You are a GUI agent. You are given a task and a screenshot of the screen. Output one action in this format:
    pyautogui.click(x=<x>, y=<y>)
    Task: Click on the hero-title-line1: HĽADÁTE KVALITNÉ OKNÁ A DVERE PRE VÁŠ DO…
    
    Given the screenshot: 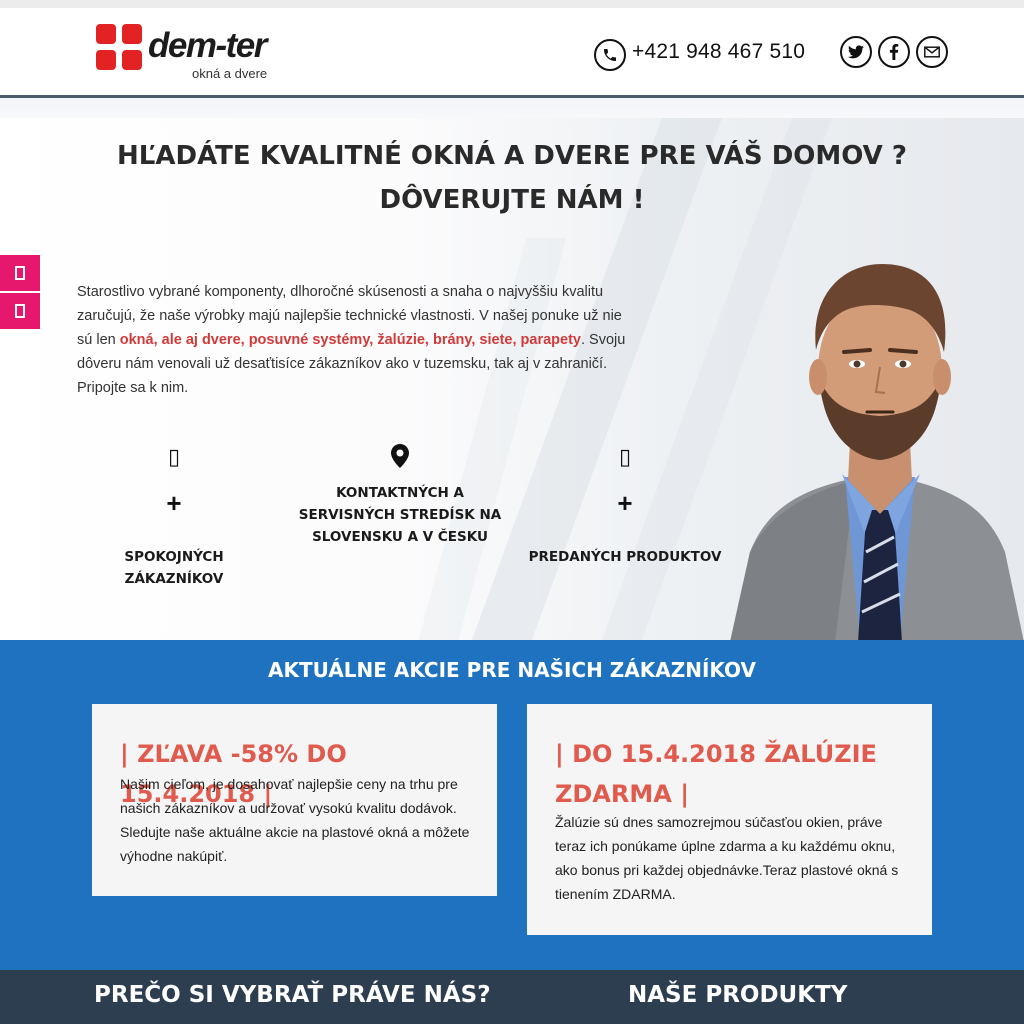 What is the action you would take?
    pyautogui.click(x=512, y=156)
    